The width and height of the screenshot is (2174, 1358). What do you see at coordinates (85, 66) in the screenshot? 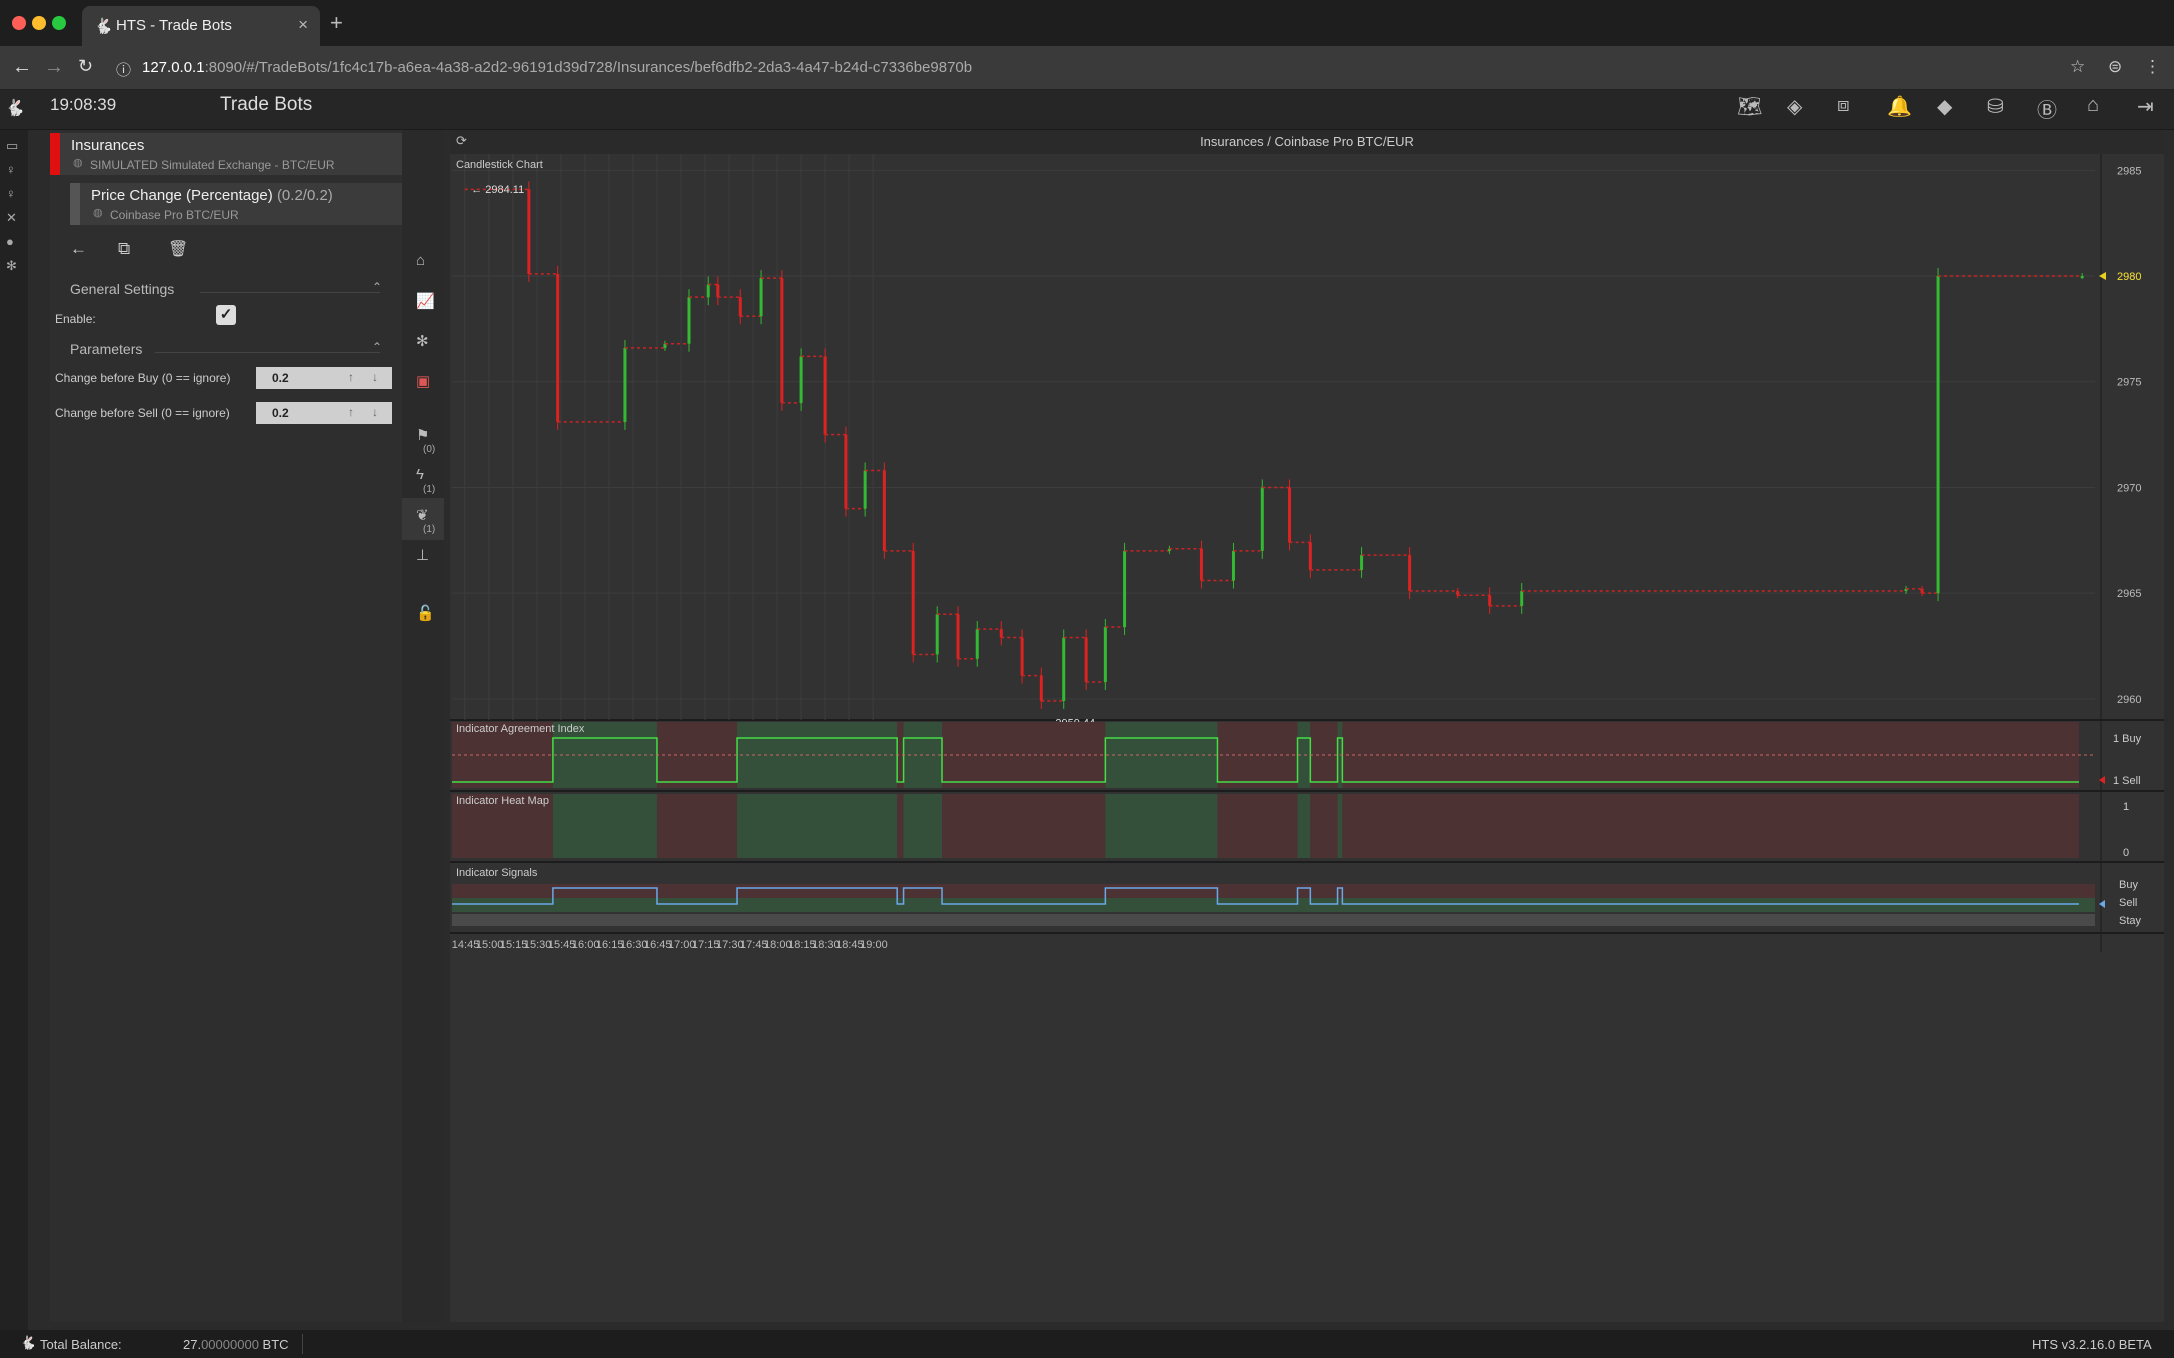
I see `reload-button: ↻` at bounding box center [85, 66].